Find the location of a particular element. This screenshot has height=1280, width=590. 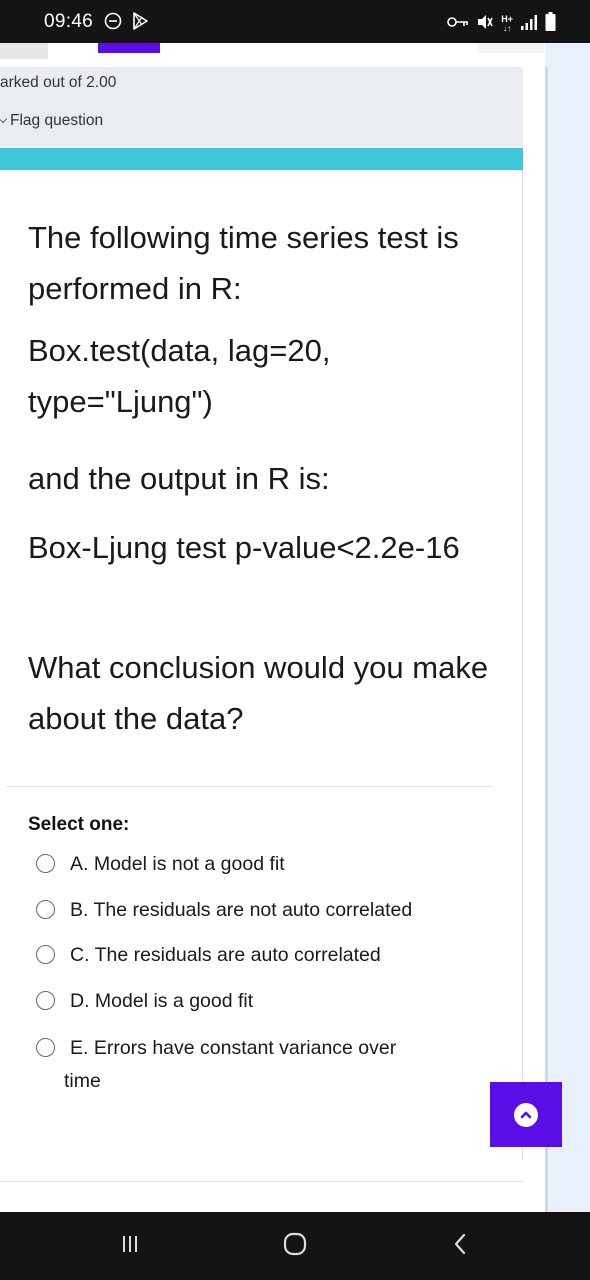

answer-label: D. Model is a good fit is located at coordinates (162, 1001).